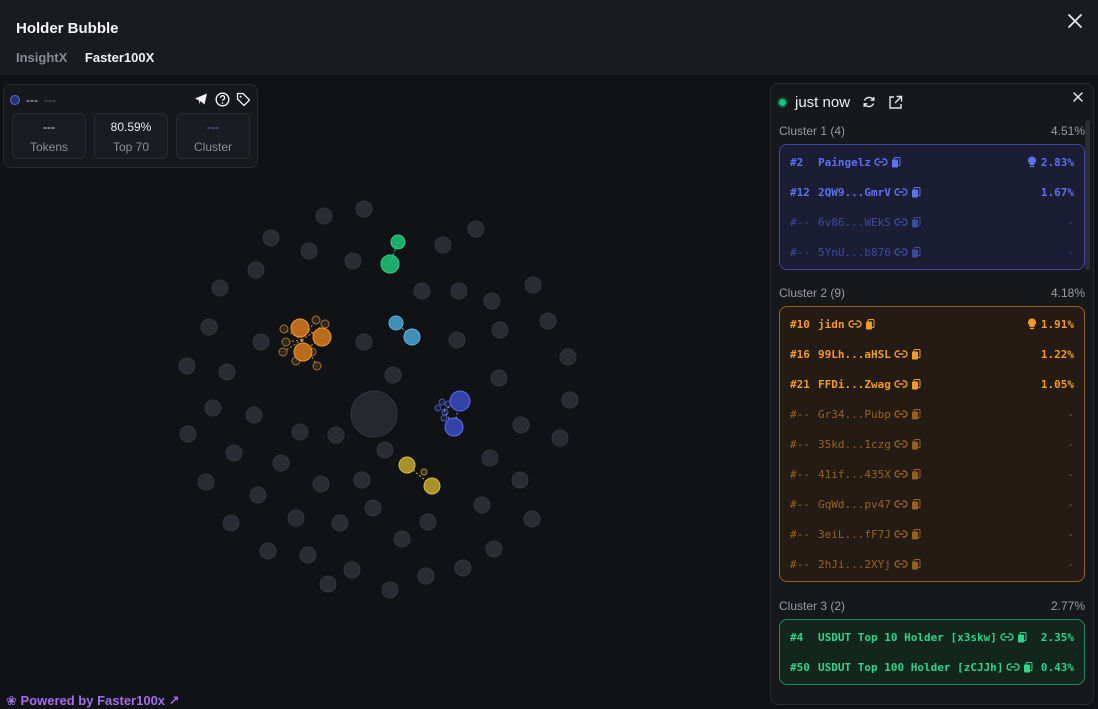 This screenshot has width=1098, height=709. Describe the element at coordinates (396, 323) in the screenshot. I see `linked-bubble` at that location.